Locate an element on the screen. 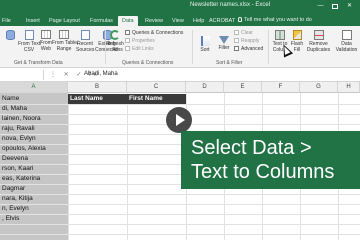 Image resolution: width=360 pixels, height=240 pixels. text-to-columns-icon is located at coordinates (280, 35).